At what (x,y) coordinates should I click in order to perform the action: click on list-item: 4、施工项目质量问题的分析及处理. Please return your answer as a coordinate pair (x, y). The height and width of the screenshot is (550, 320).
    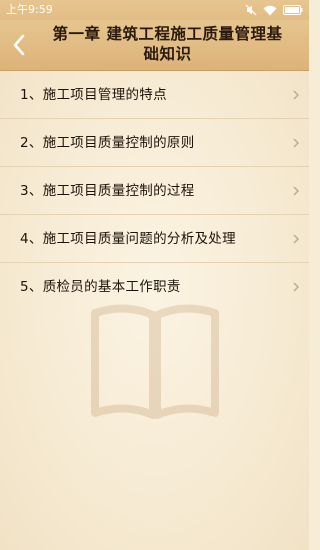
    Looking at the image, I should click on (154, 239).